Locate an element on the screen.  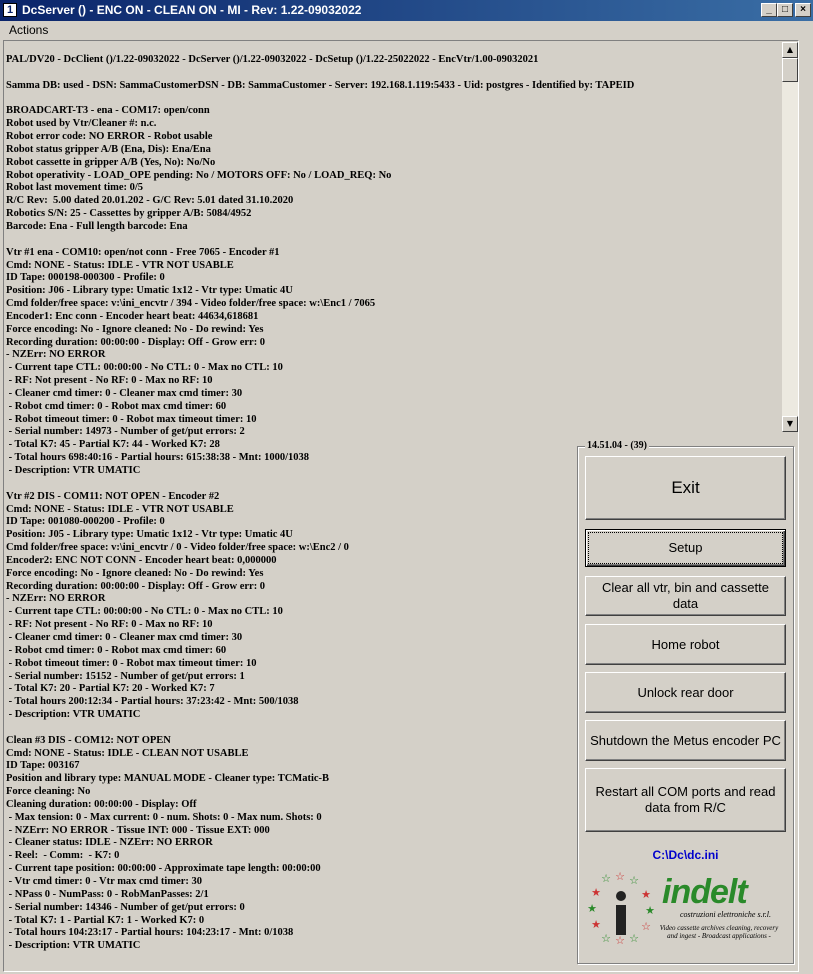
log-line: Robot used by Vtr/Cleaner #: n.c. is located at coordinates (81, 124).